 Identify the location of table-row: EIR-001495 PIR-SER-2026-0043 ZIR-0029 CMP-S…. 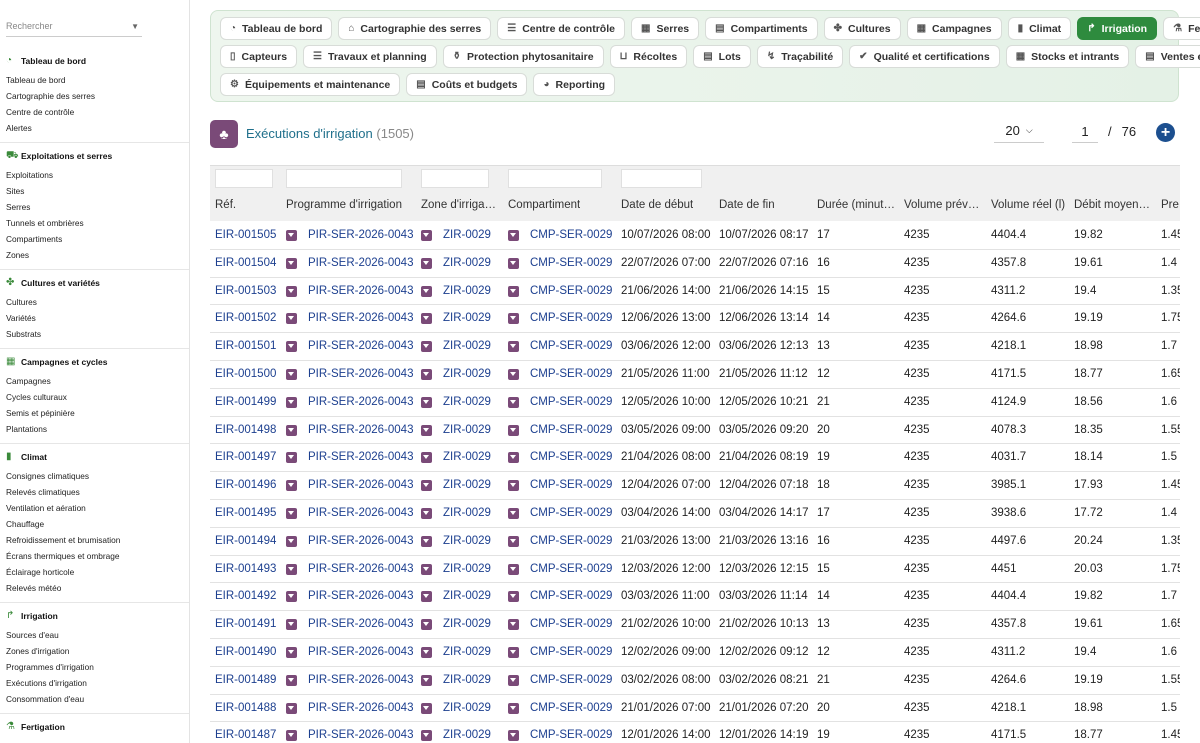
(695, 514).